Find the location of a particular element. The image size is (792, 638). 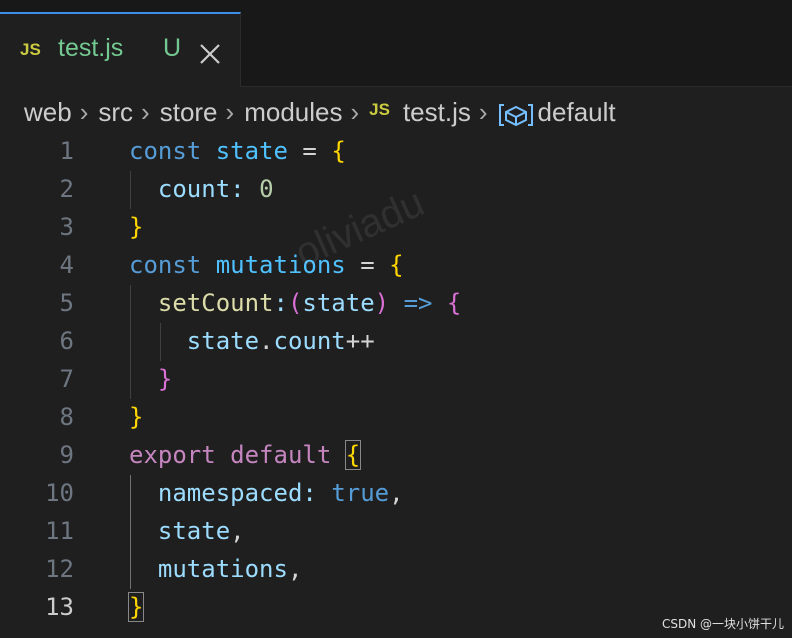

breadcrumb-item-file: test.js is located at coordinates (437, 112).